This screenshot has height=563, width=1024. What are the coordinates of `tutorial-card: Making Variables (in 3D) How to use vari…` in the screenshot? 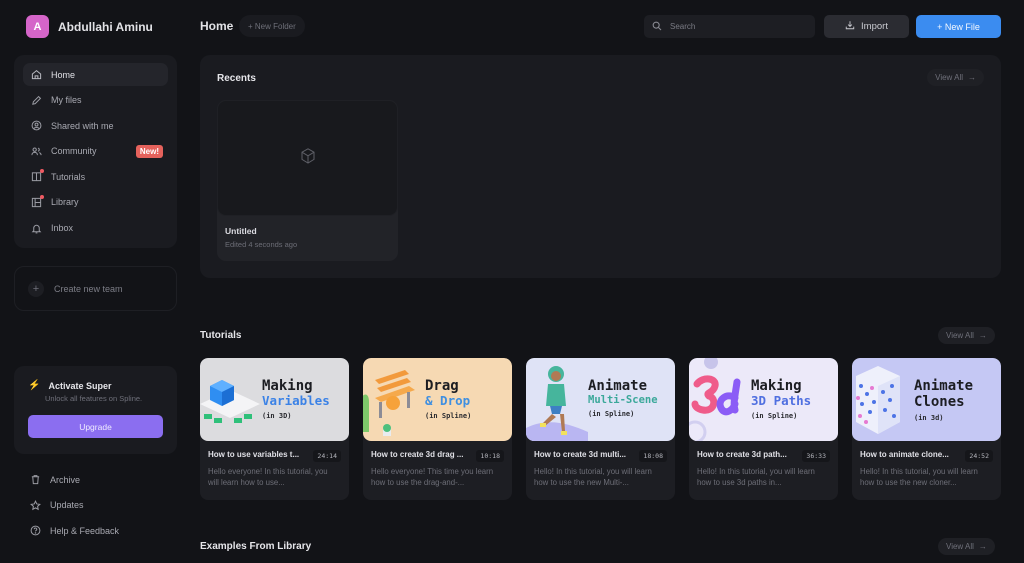 It's located at (274, 429).